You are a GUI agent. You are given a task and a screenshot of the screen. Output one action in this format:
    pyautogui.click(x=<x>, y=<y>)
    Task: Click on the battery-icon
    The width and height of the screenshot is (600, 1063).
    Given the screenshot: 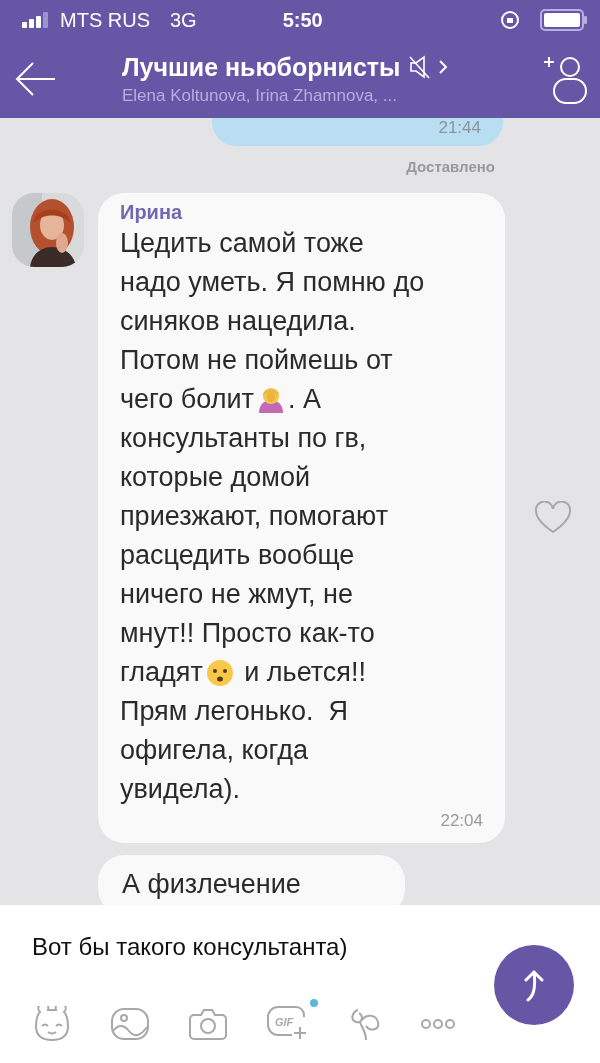 What is the action you would take?
    pyautogui.click(x=564, y=20)
    